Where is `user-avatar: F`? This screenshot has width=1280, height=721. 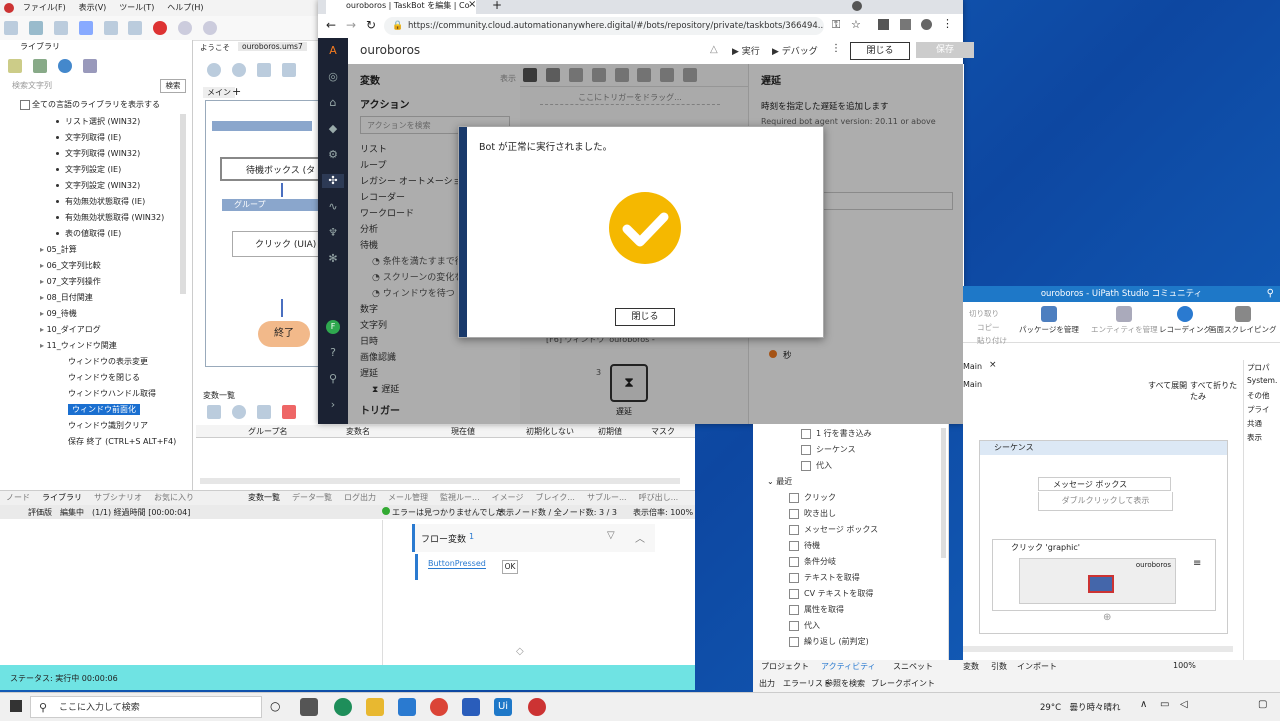 user-avatar: F is located at coordinates (333, 327).